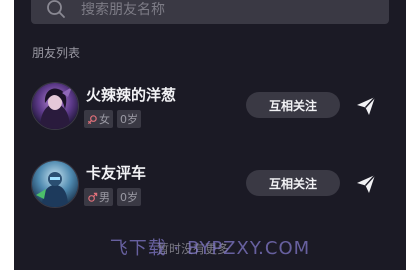 The height and width of the screenshot is (270, 420). I want to click on friend-tags: 女 0岁, so click(112, 119).